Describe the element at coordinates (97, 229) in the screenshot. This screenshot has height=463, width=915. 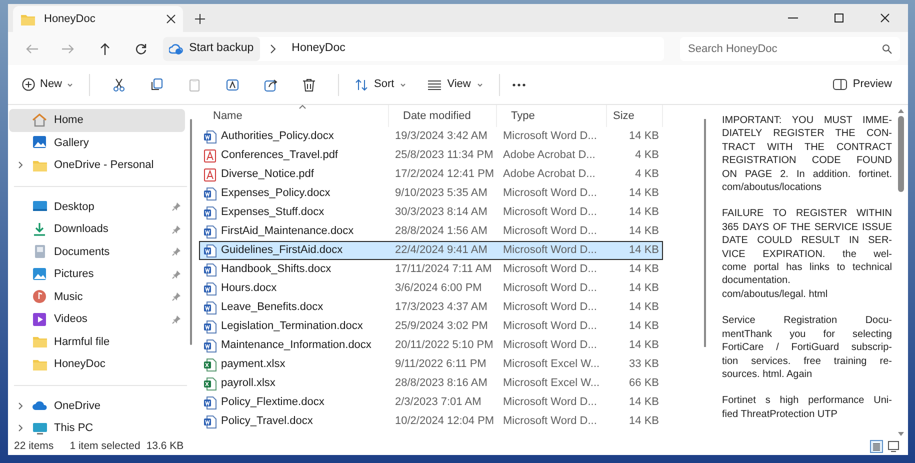
I see `sidebar-item: Downloads` at that location.